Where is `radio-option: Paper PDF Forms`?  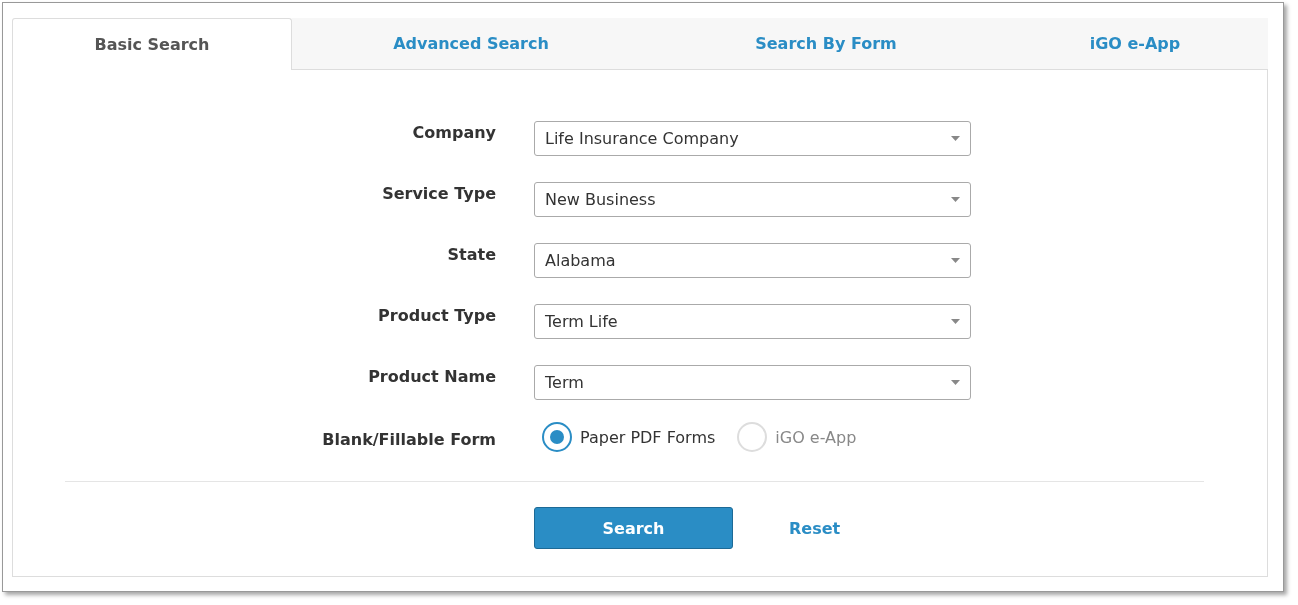 radio-option: Paper PDF Forms is located at coordinates (625, 437).